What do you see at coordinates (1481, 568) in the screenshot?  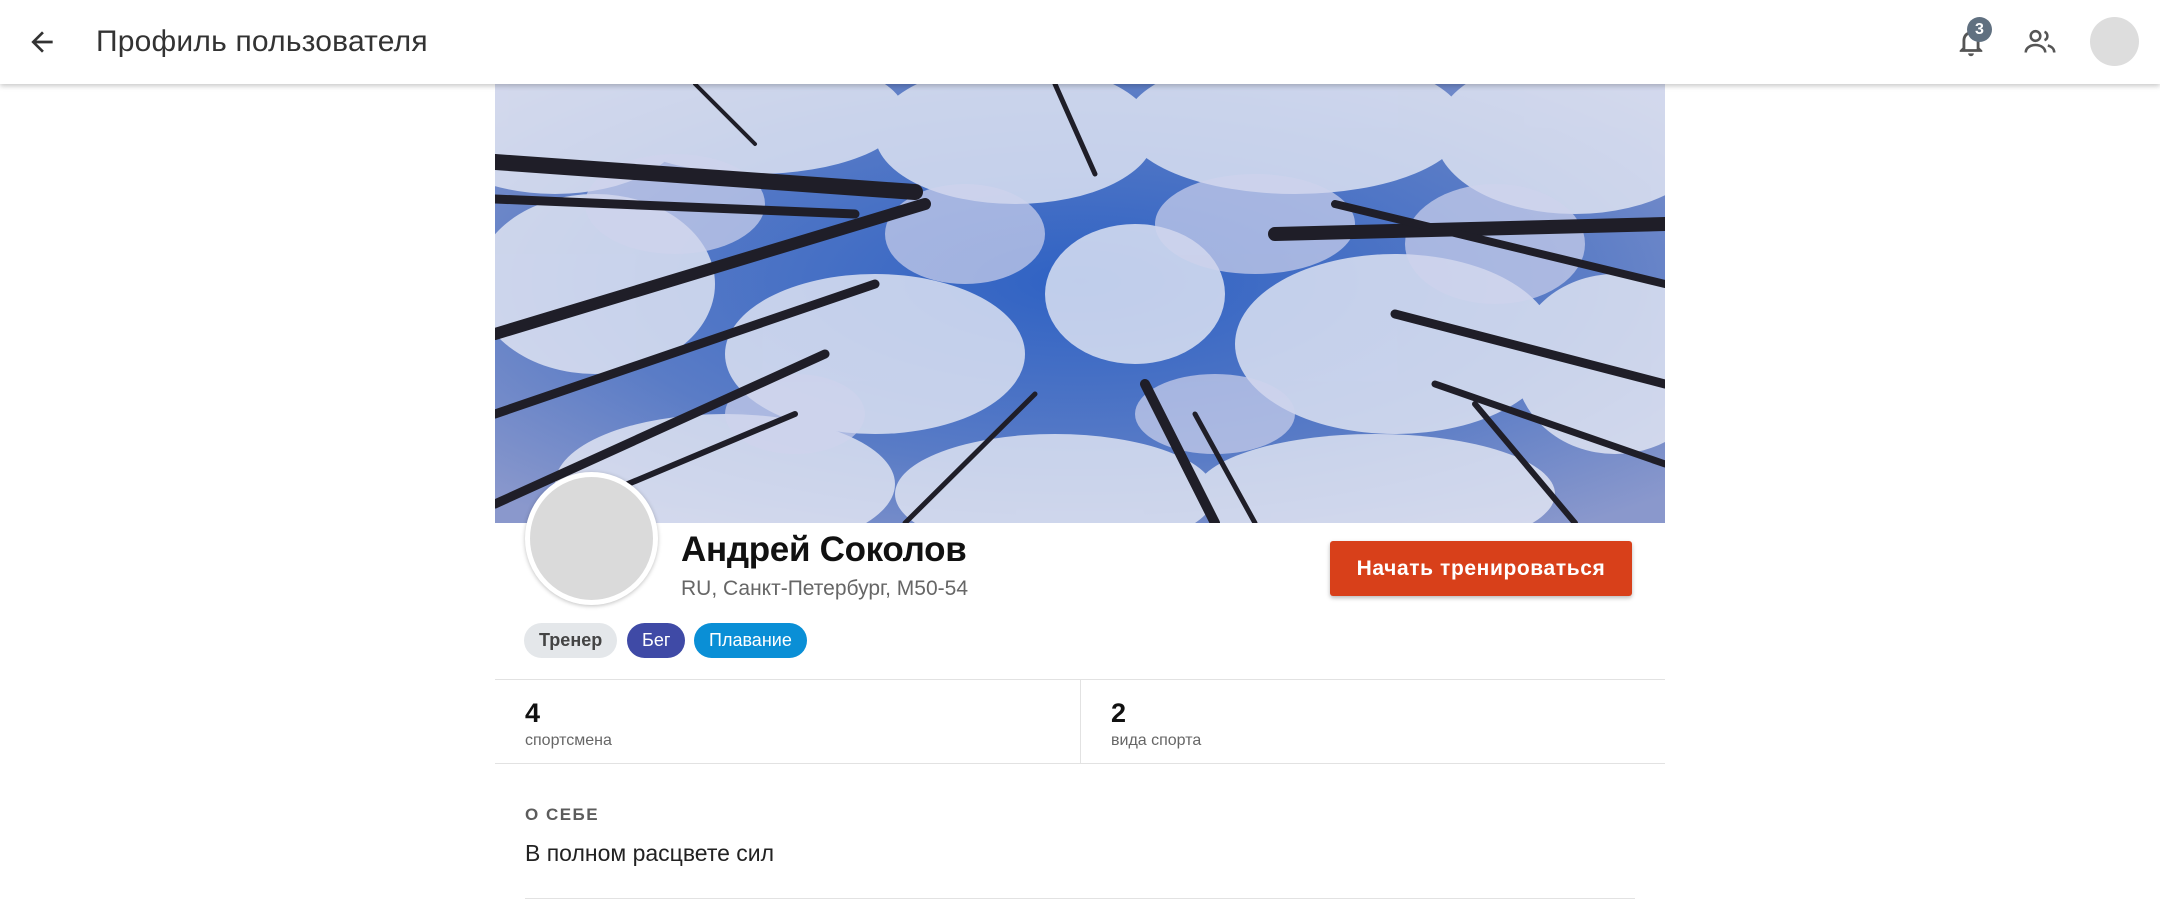 I see `start-training-button: Начать тренироваться` at bounding box center [1481, 568].